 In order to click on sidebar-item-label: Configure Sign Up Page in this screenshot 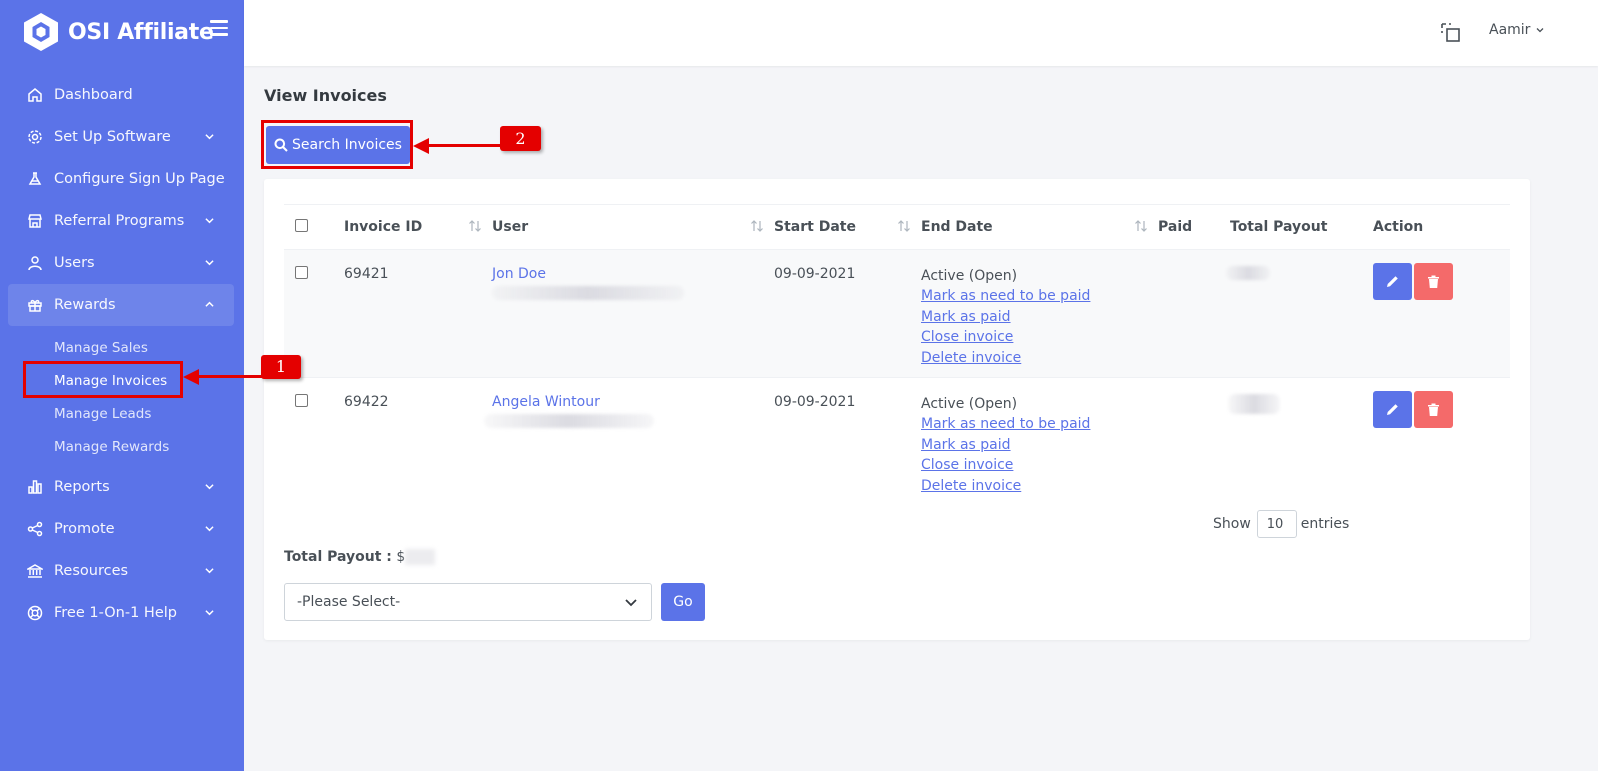, I will do `click(139, 179)`.